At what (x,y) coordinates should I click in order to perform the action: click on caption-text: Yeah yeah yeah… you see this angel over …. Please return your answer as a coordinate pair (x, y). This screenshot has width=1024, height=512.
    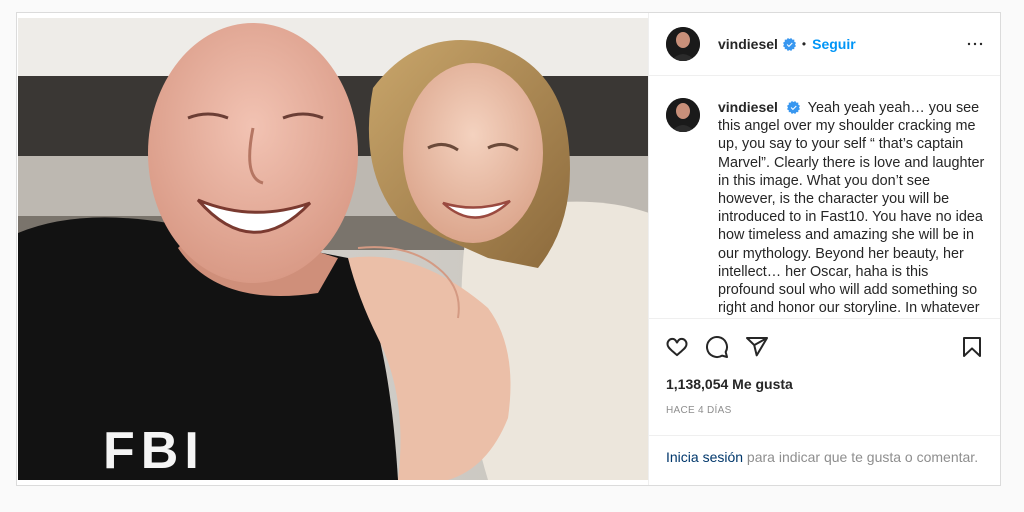
    Looking at the image, I should click on (851, 208).